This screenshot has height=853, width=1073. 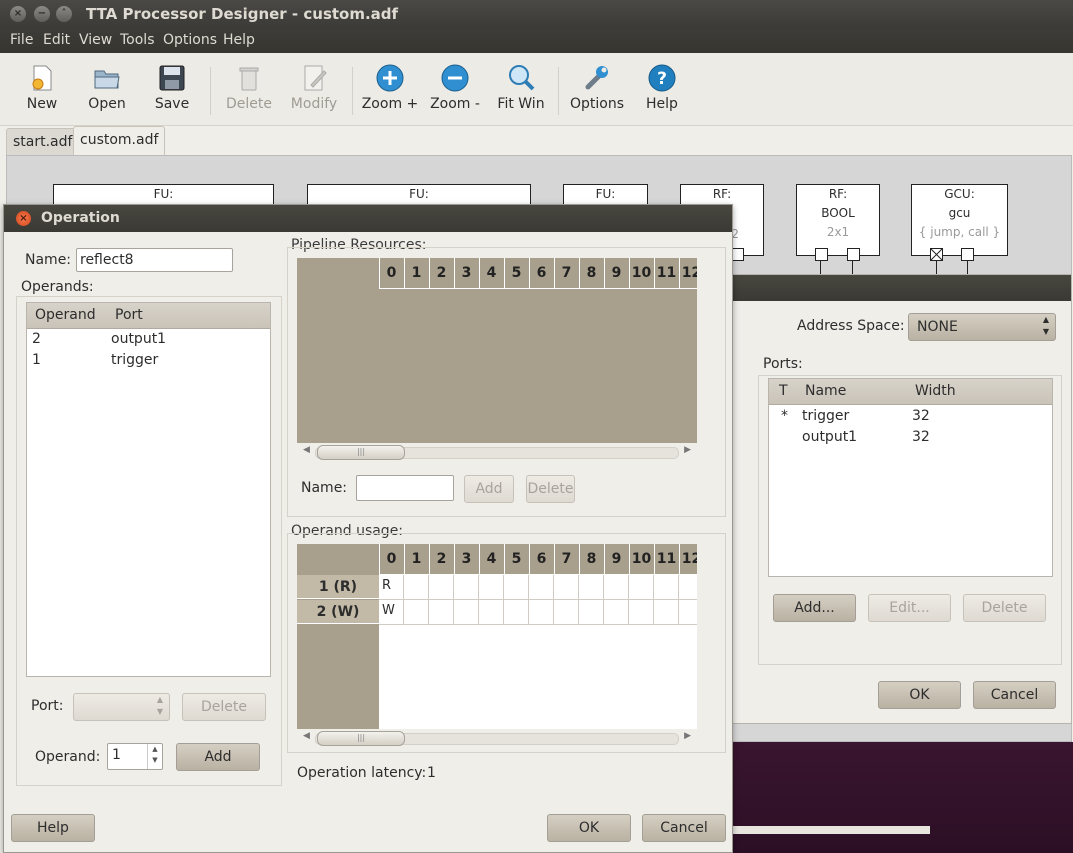 What do you see at coordinates (249, 87) in the screenshot?
I see `delete-button: Delete` at bounding box center [249, 87].